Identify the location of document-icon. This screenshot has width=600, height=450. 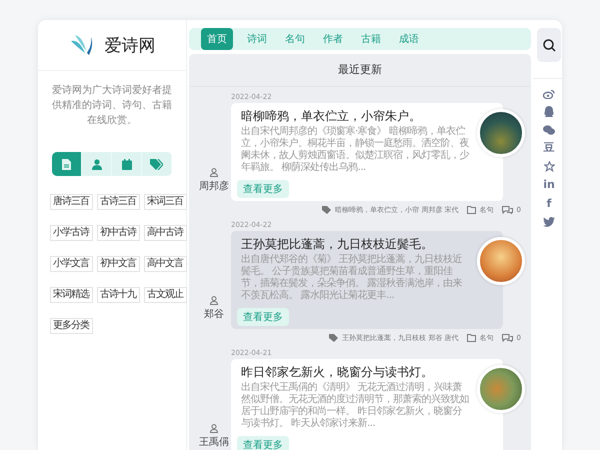
(66, 164).